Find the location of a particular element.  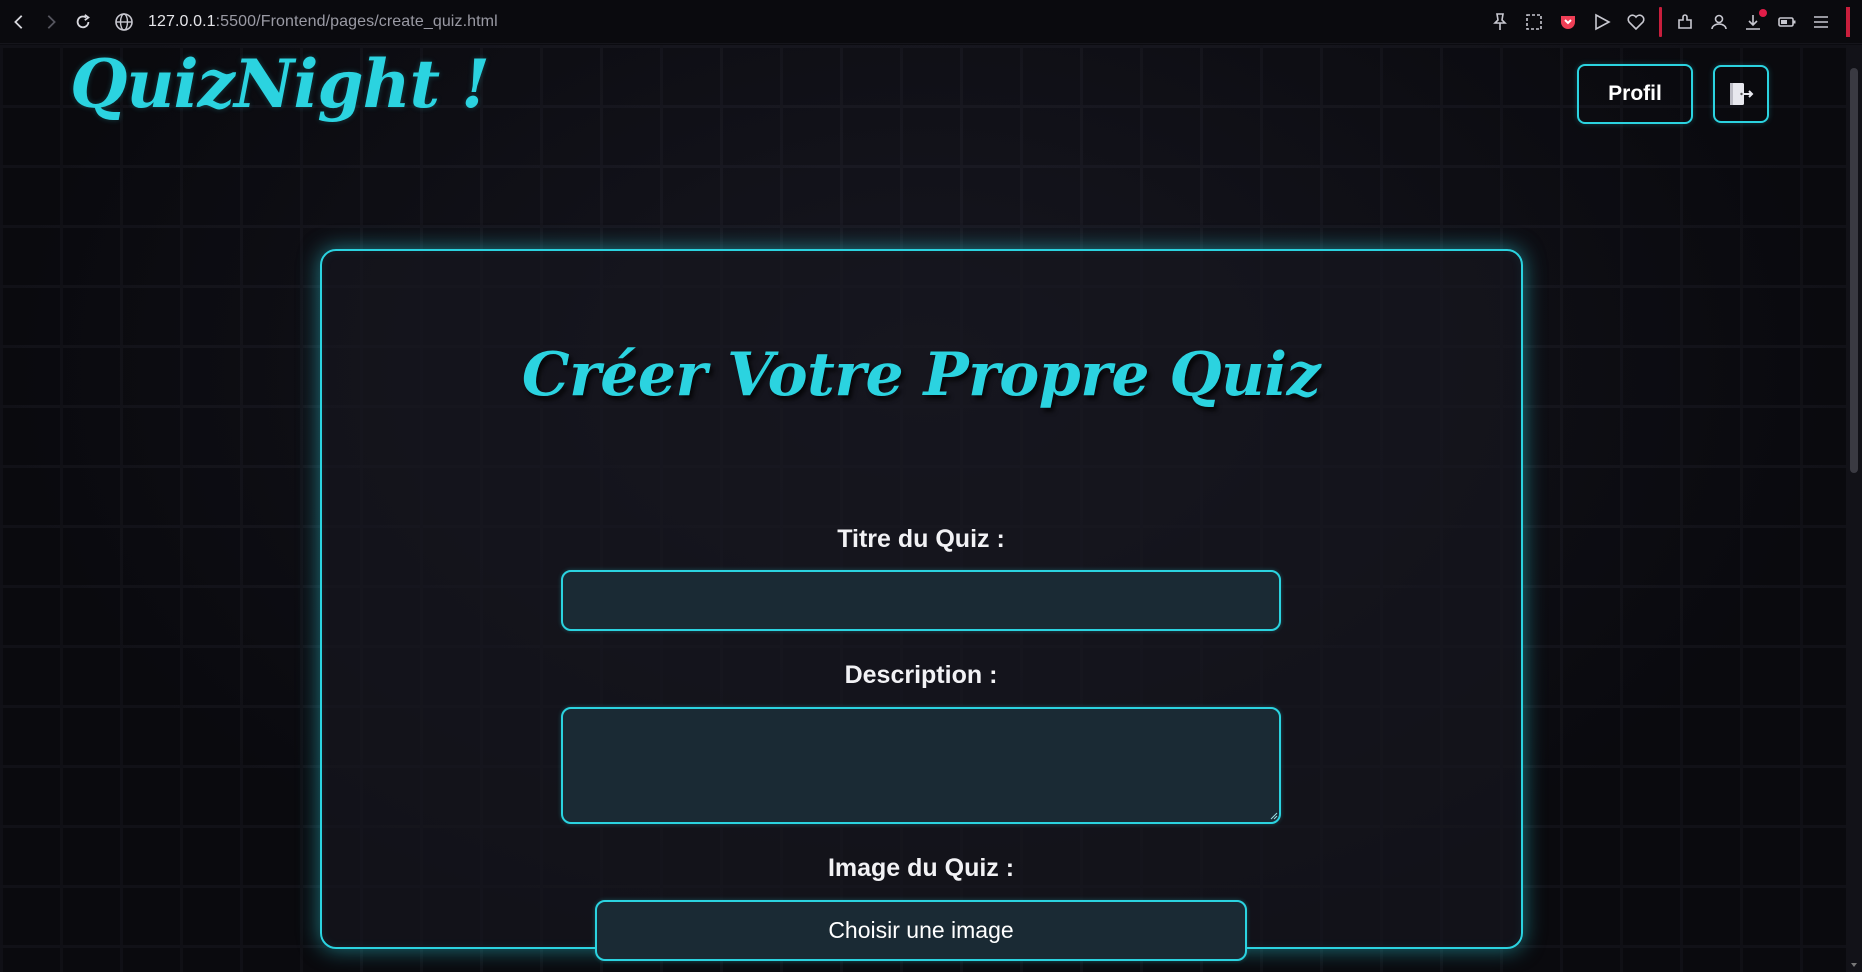

toolbar-divider is located at coordinates (1660, 22).